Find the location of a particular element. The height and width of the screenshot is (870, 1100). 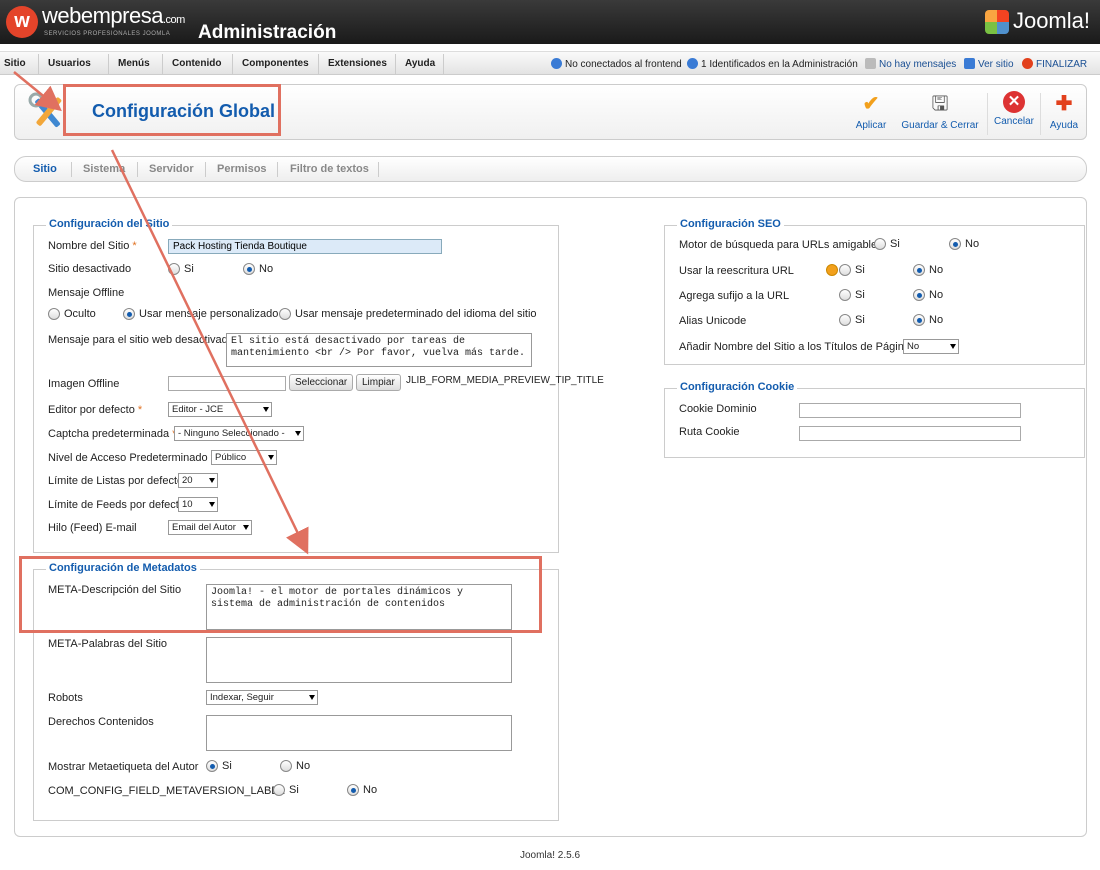

cookie-path-input is located at coordinates (910, 433).